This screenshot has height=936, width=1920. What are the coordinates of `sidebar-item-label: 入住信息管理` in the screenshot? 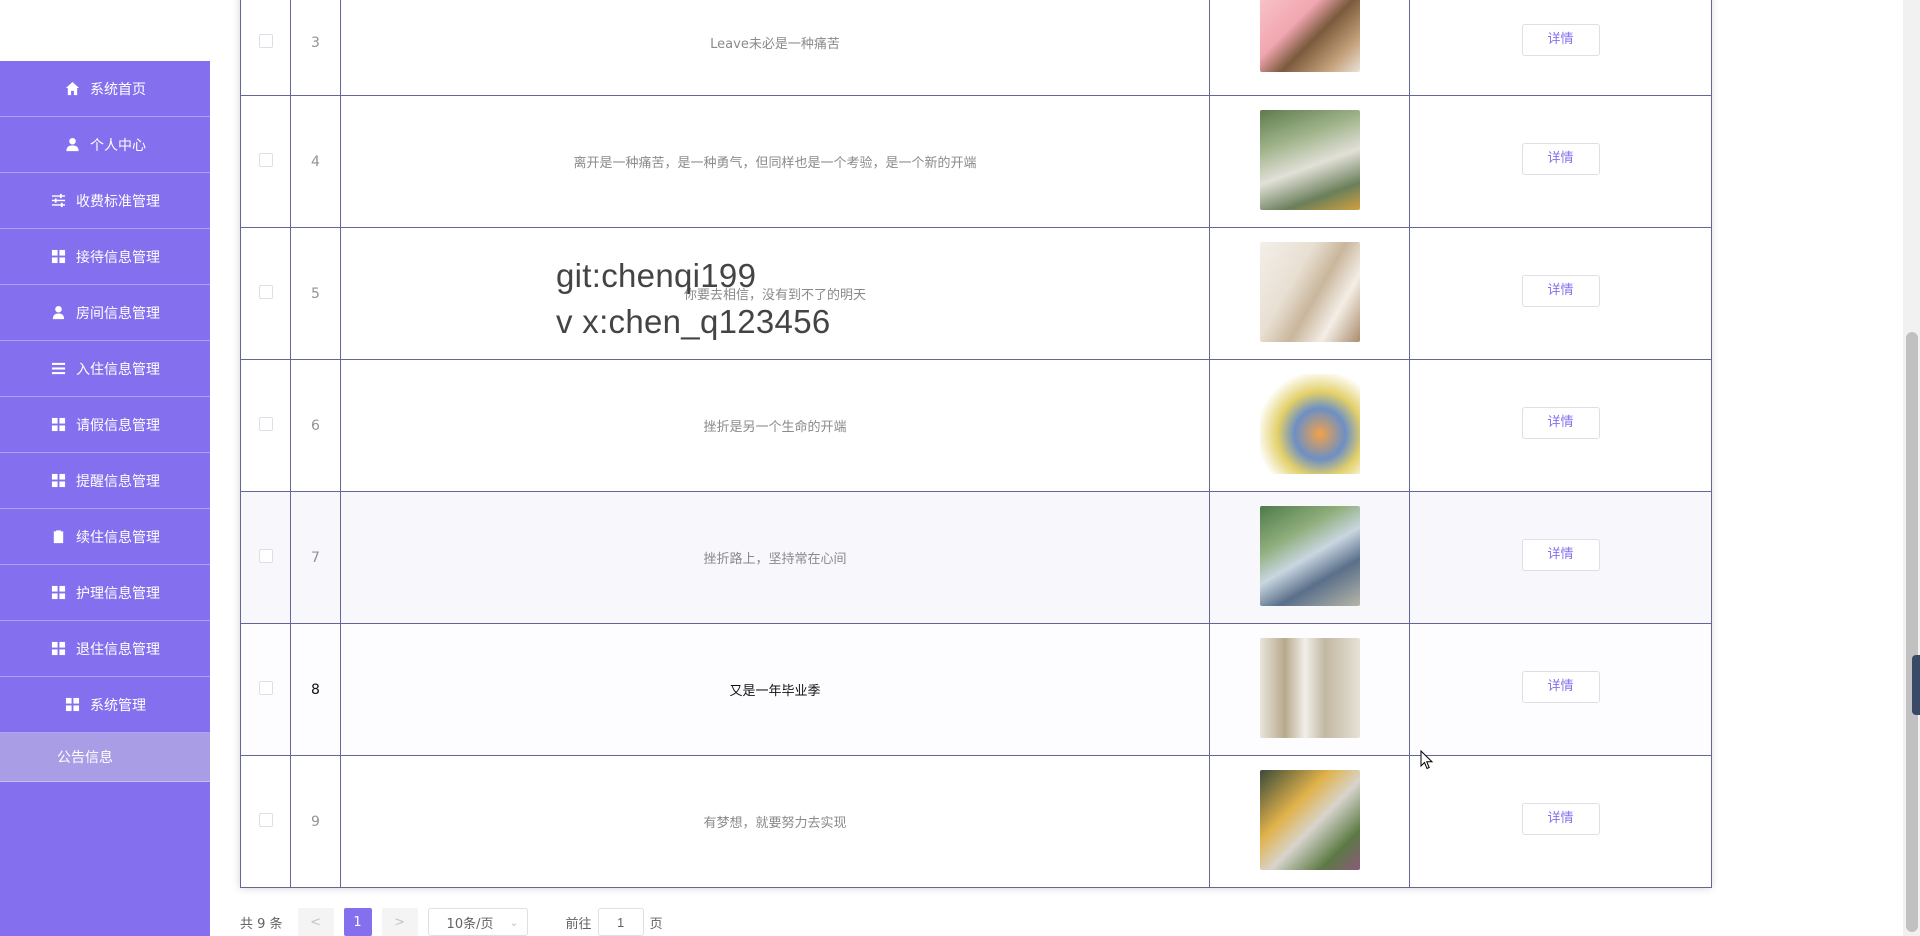 It's located at (118, 369).